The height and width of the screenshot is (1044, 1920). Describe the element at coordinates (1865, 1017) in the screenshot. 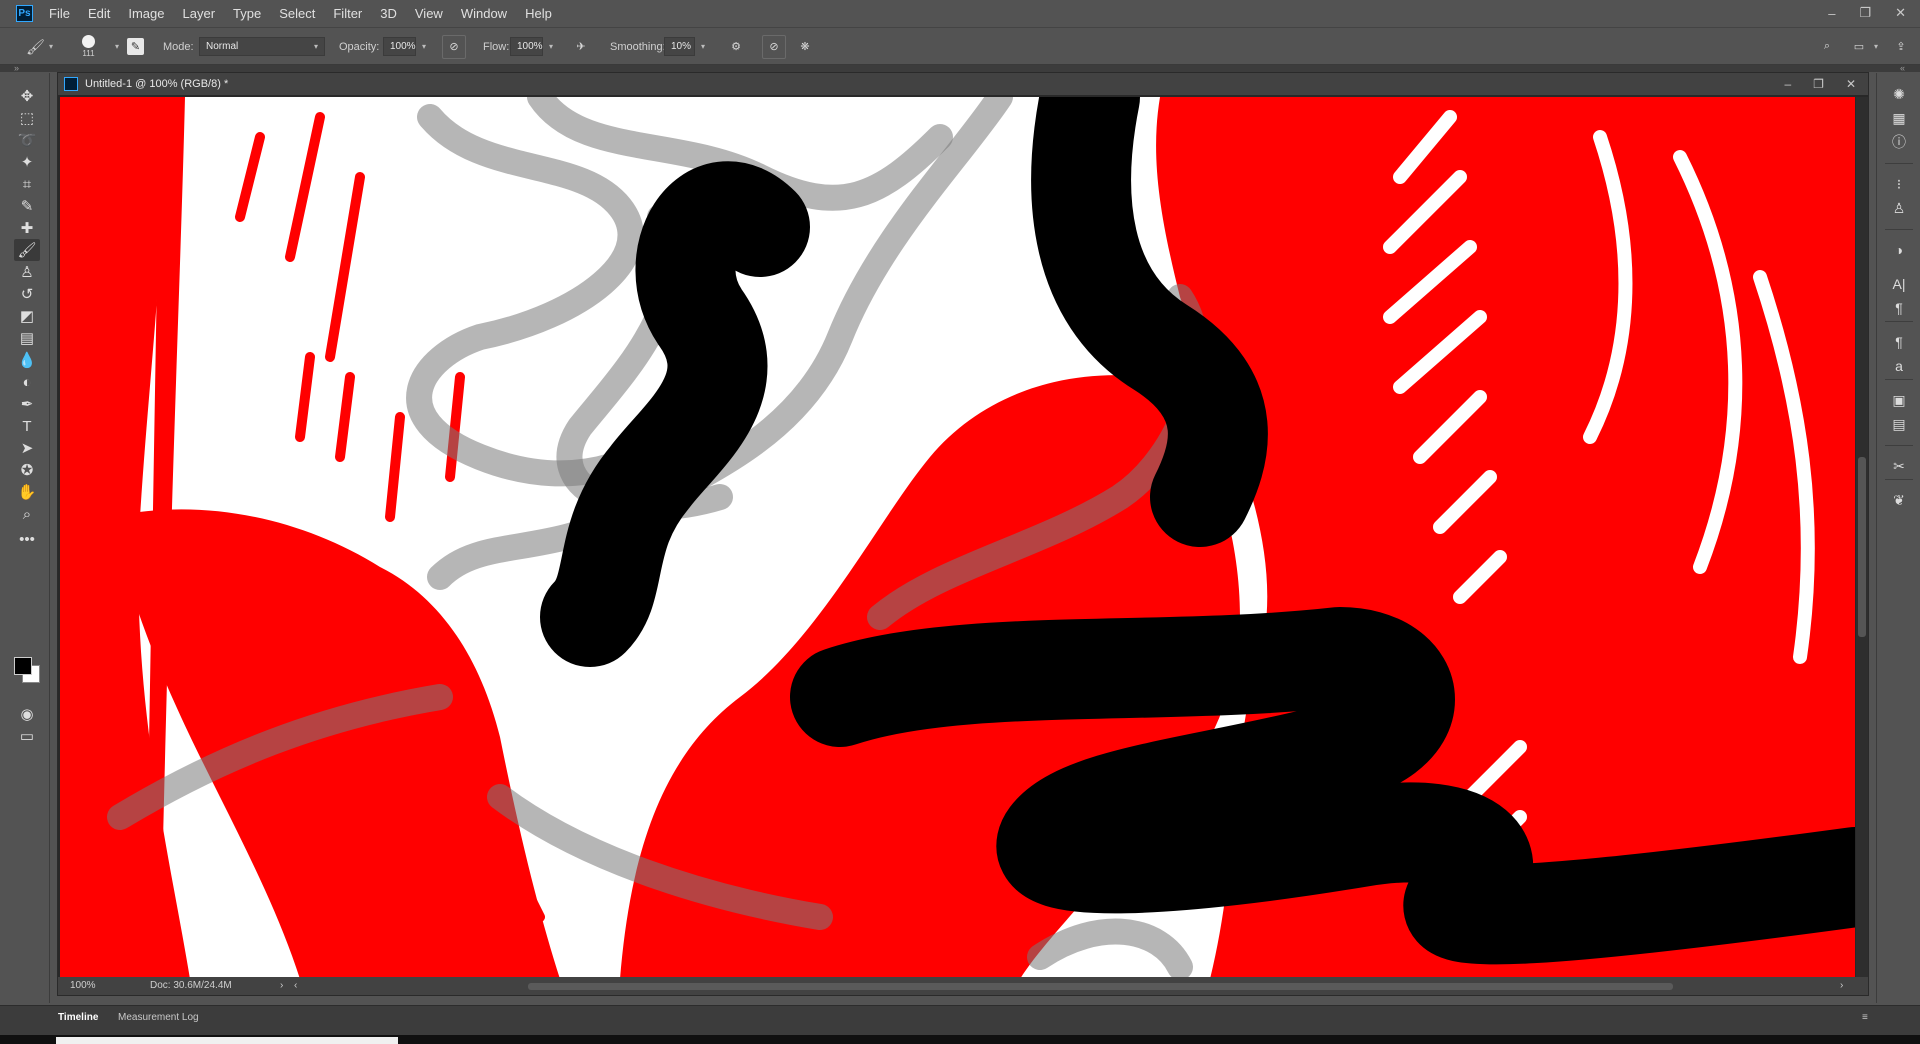

I see `bottom-panel-menu-icon: ≡` at that location.